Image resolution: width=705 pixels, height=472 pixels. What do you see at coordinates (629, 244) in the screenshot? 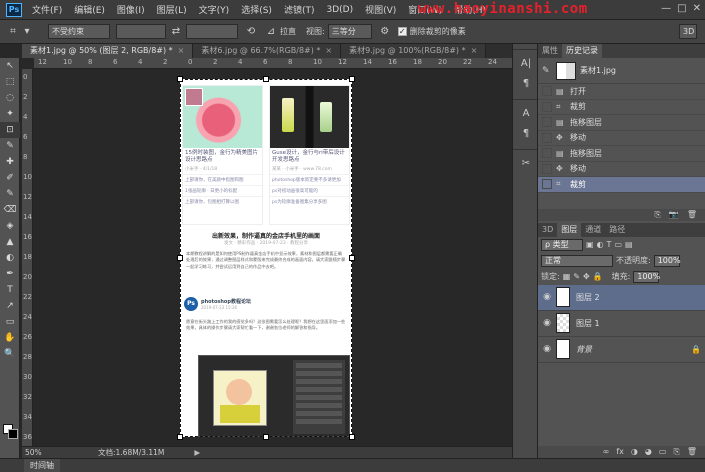
I see `filter-smart-icon: ▤` at bounding box center [629, 244].